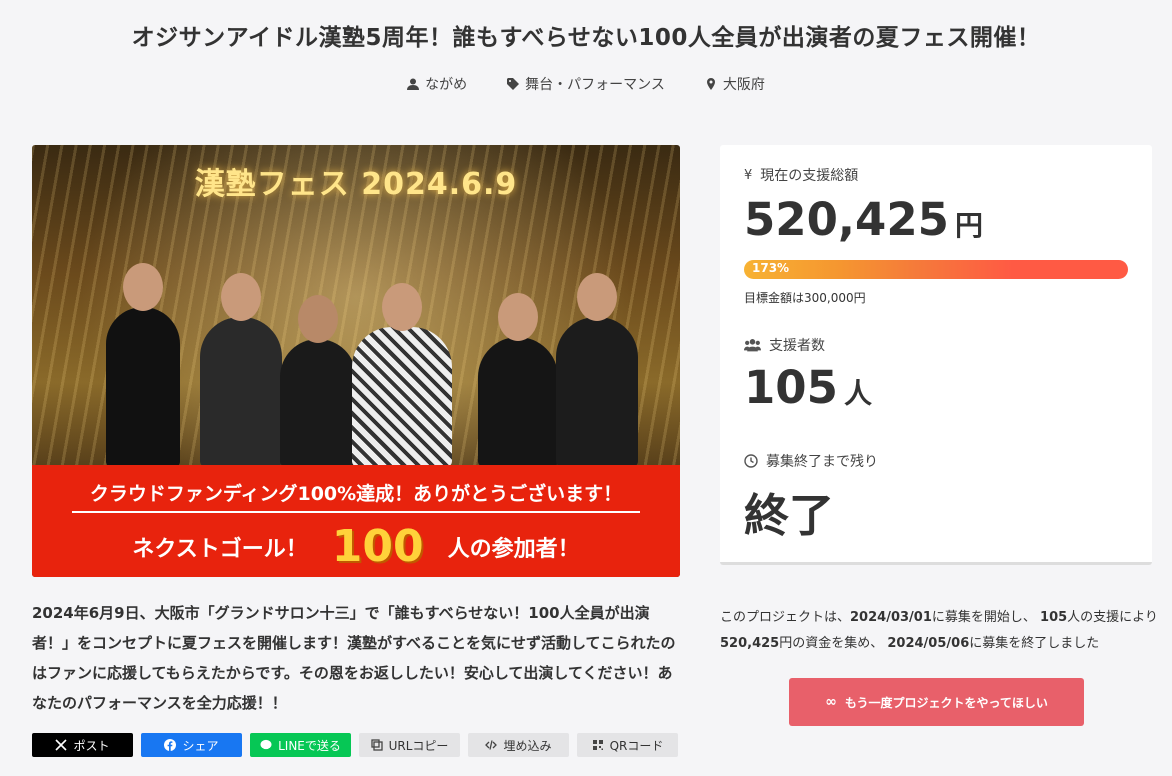 The width and height of the screenshot is (1172, 776). Describe the element at coordinates (170, 745) in the screenshot. I see `facebook-icon` at that location.